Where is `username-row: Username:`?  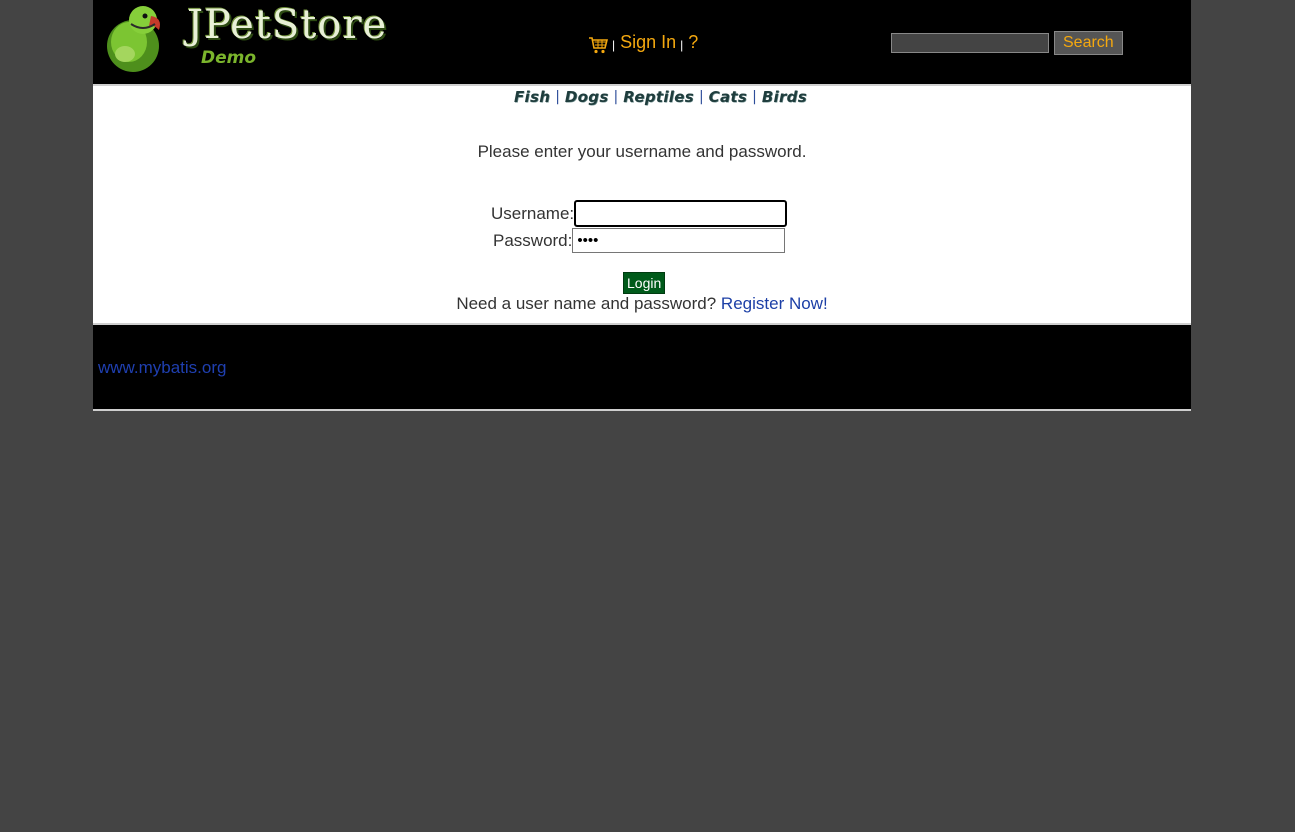
username-row: Username: is located at coordinates (639, 213).